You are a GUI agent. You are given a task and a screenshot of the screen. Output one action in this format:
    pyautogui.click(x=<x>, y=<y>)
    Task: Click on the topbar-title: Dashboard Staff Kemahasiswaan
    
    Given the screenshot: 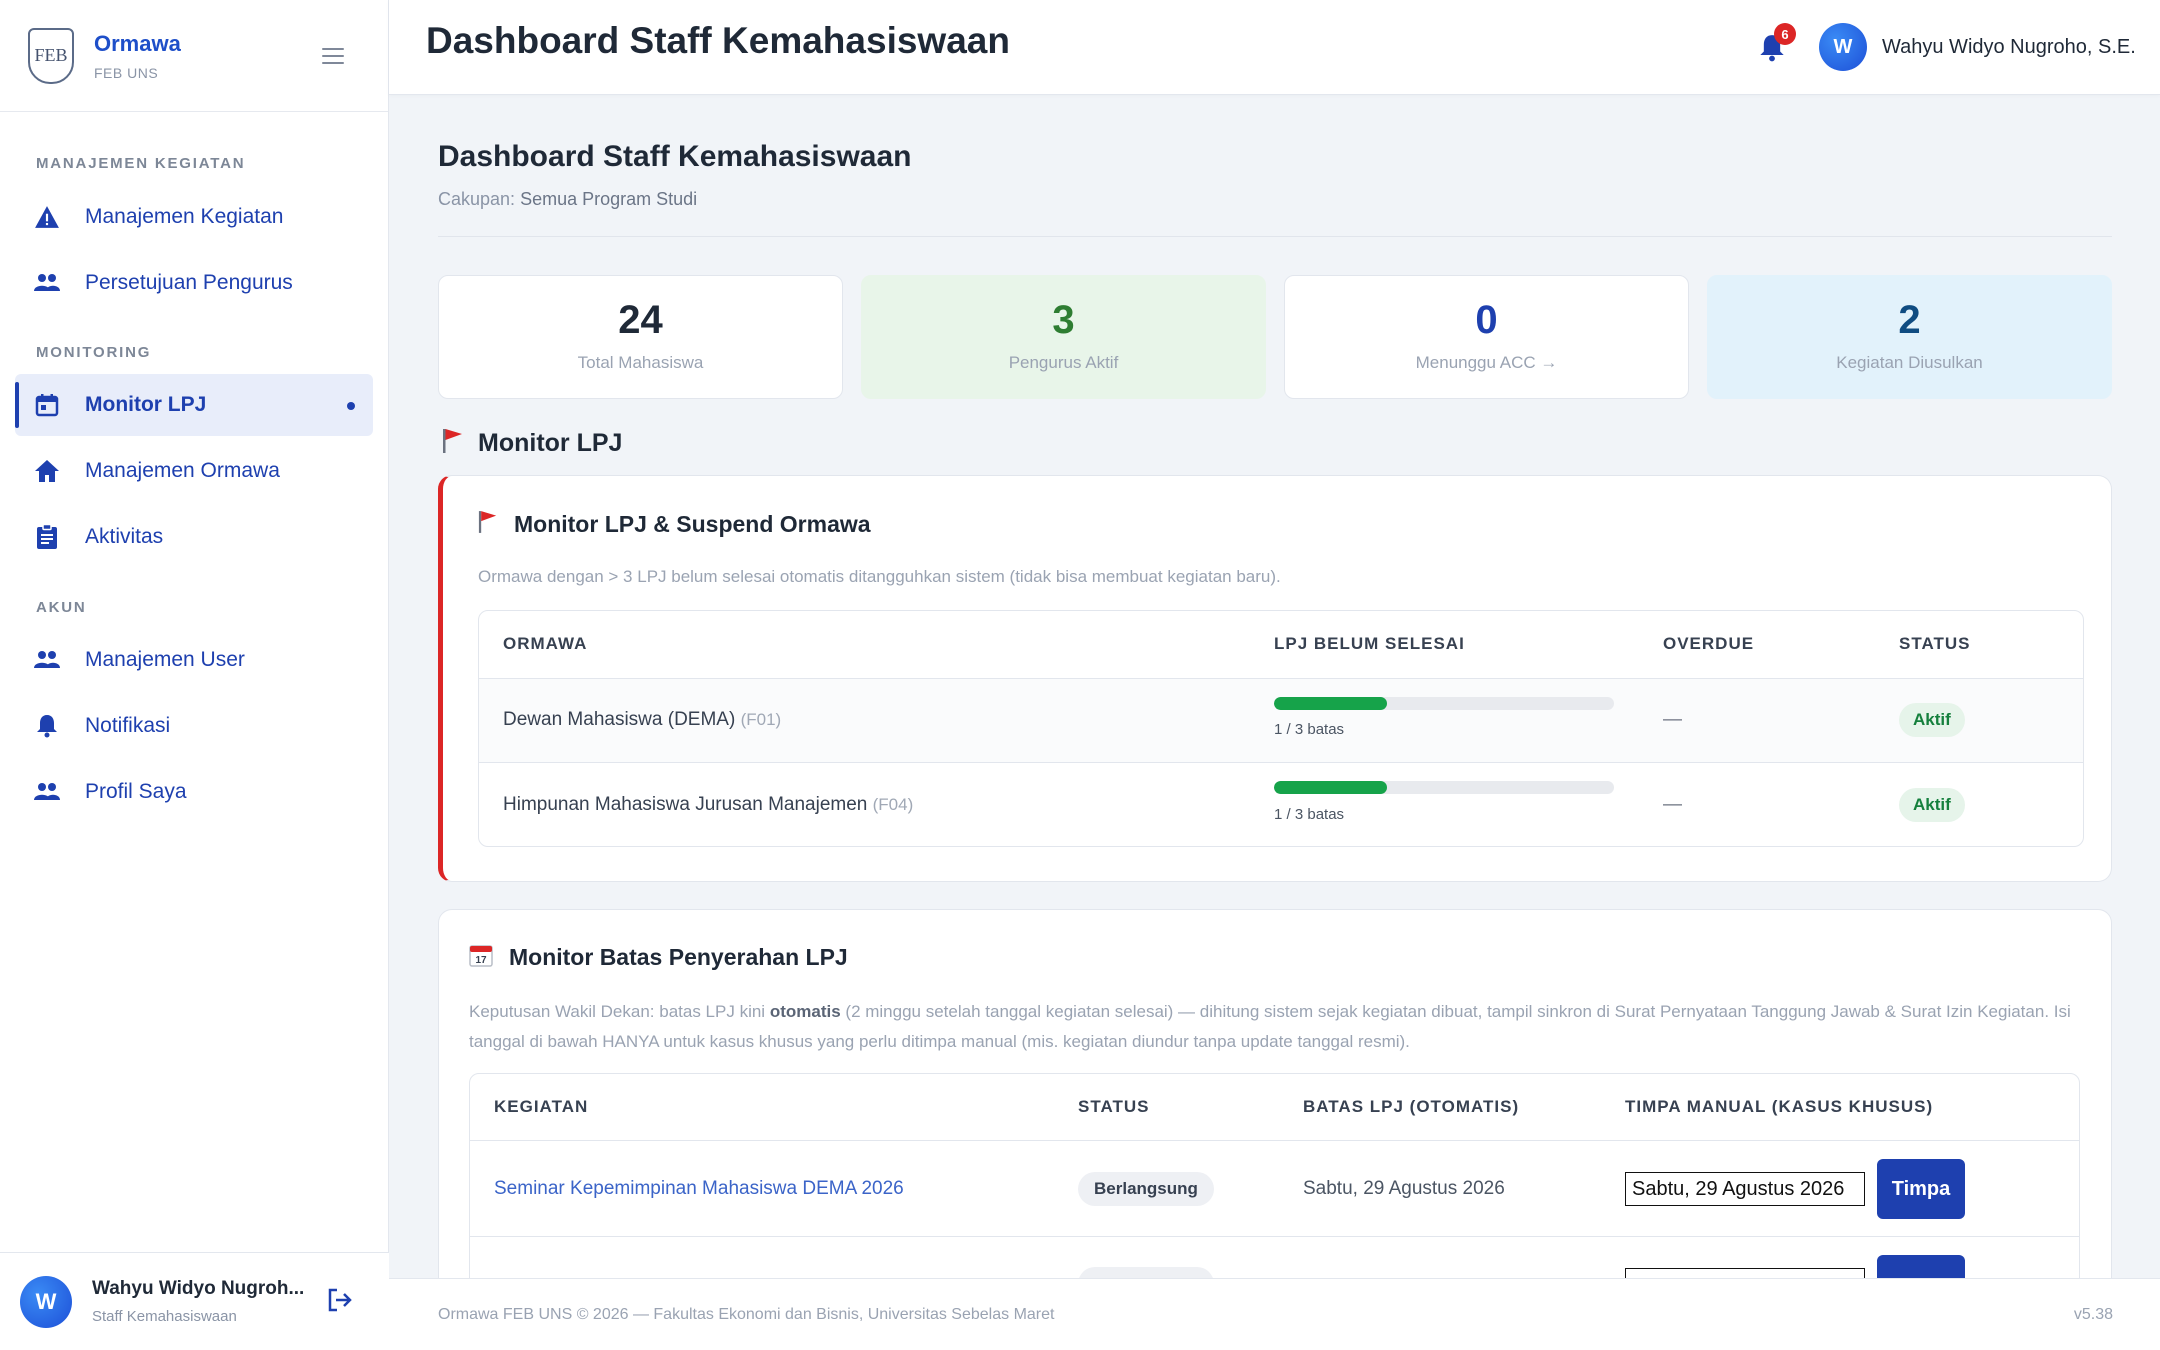 What is the action you would take?
    pyautogui.click(x=718, y=40)
    